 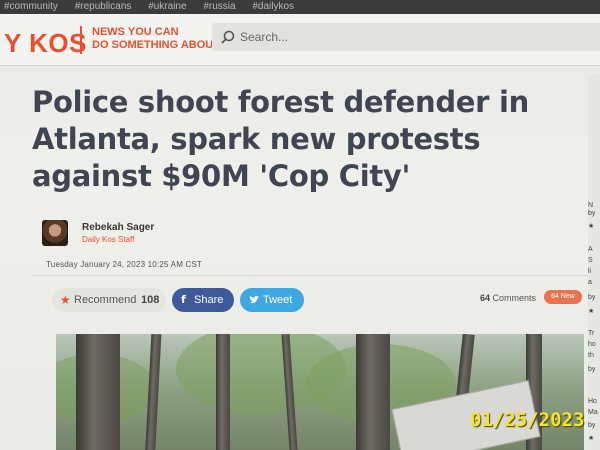 What do you see at coordinates (563, 297) in the screenshot?
I see `new-comments-badge: 64 New` at bounding box center [563, 297].